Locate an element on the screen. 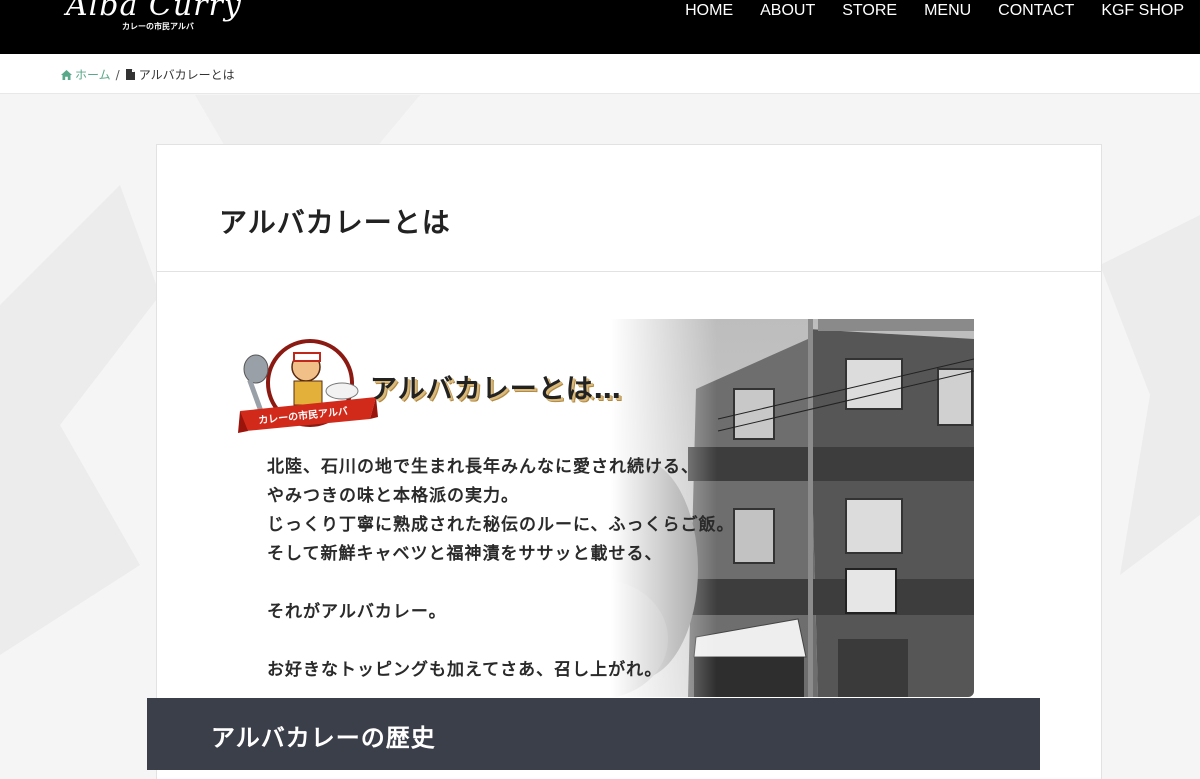  breadcrumb: ホーム / アルバカレーとは is located at coordinates (148, 74).